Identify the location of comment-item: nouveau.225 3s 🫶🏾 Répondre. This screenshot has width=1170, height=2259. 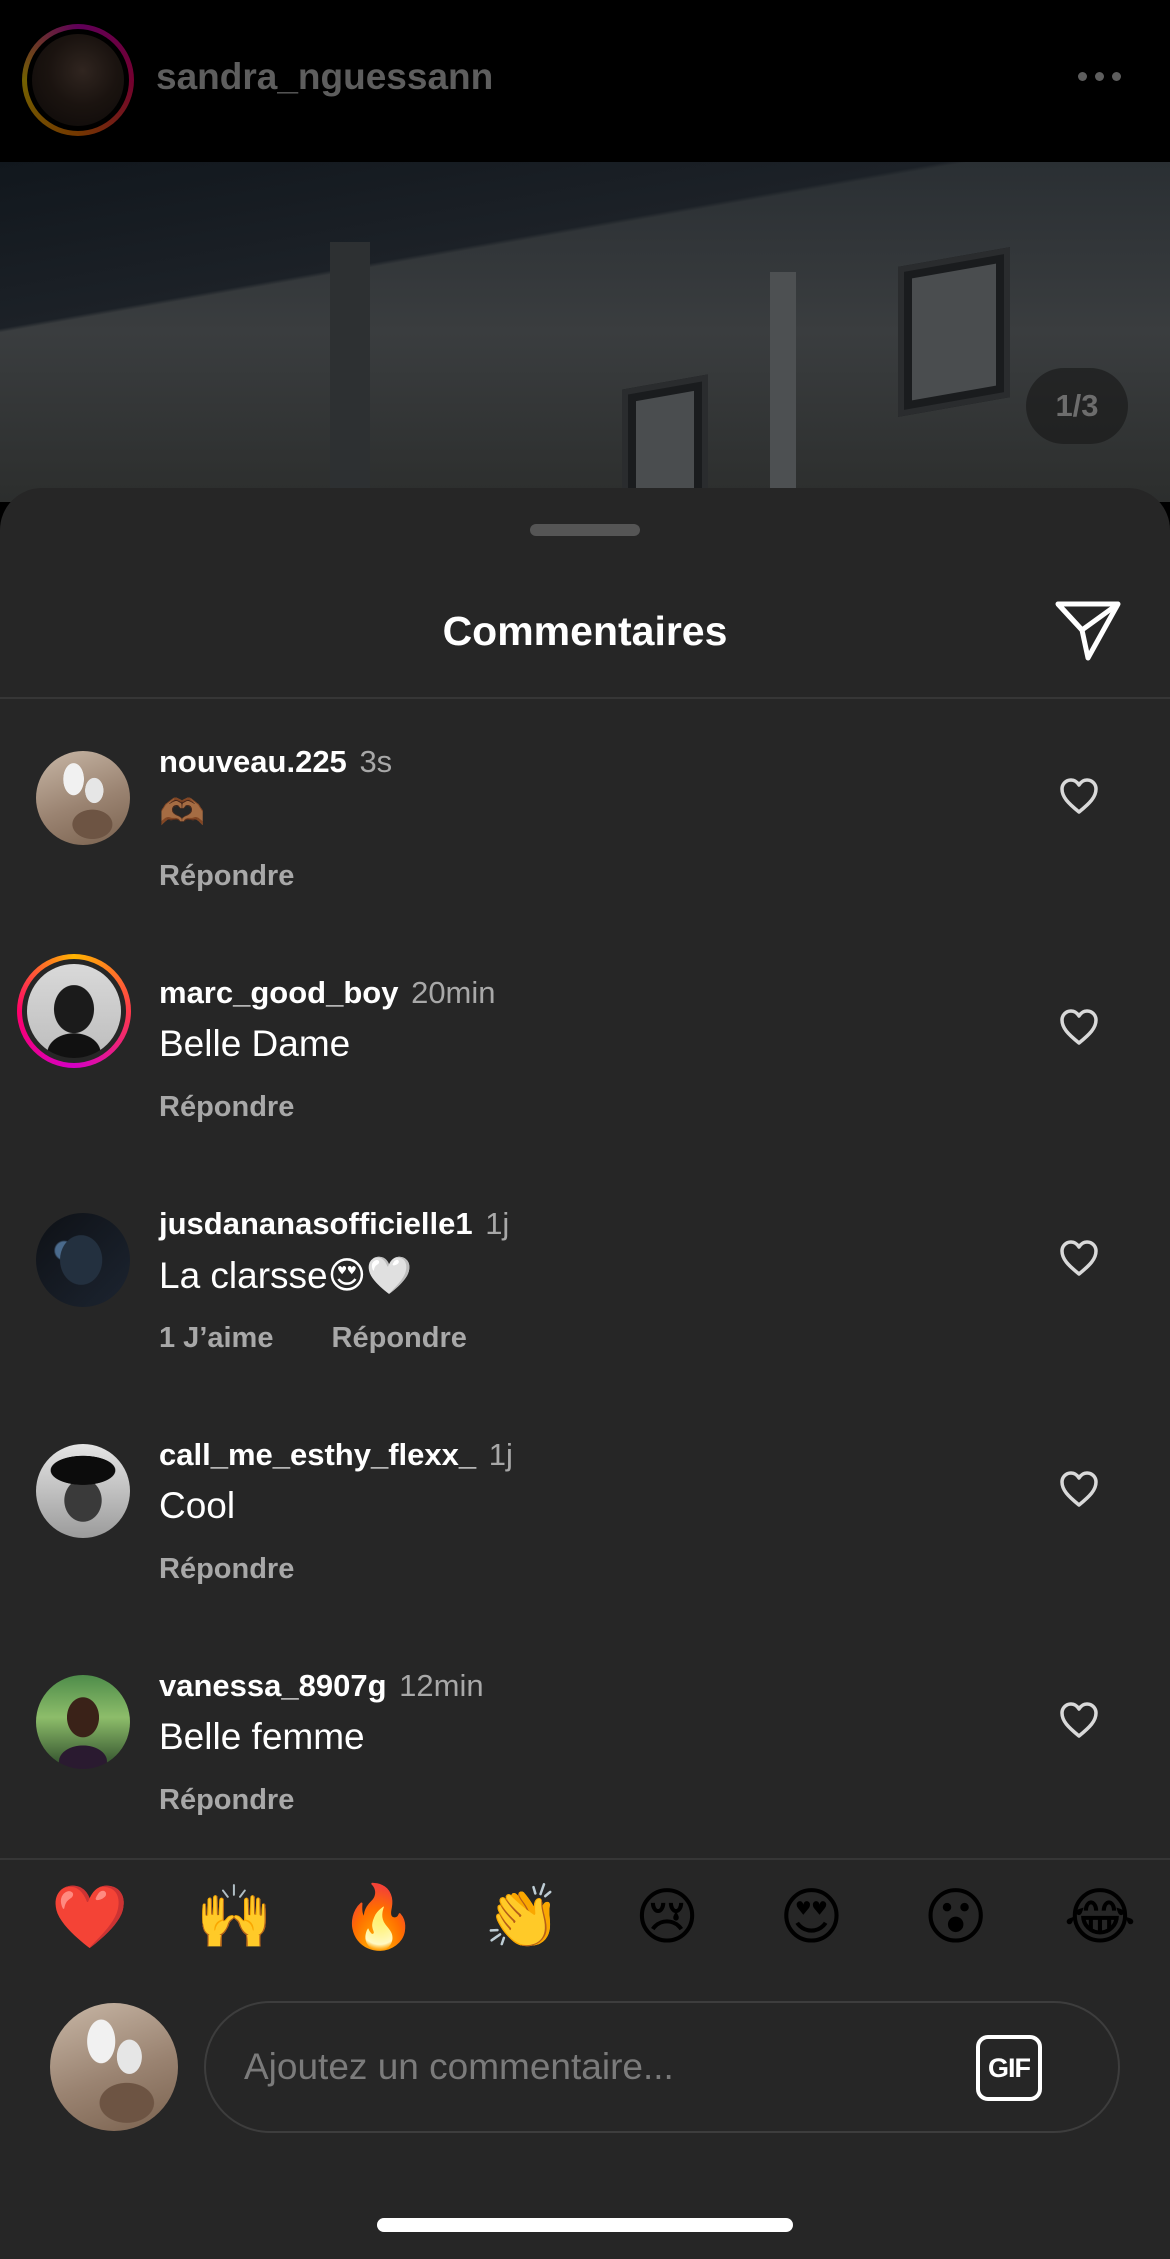
(585, 842).